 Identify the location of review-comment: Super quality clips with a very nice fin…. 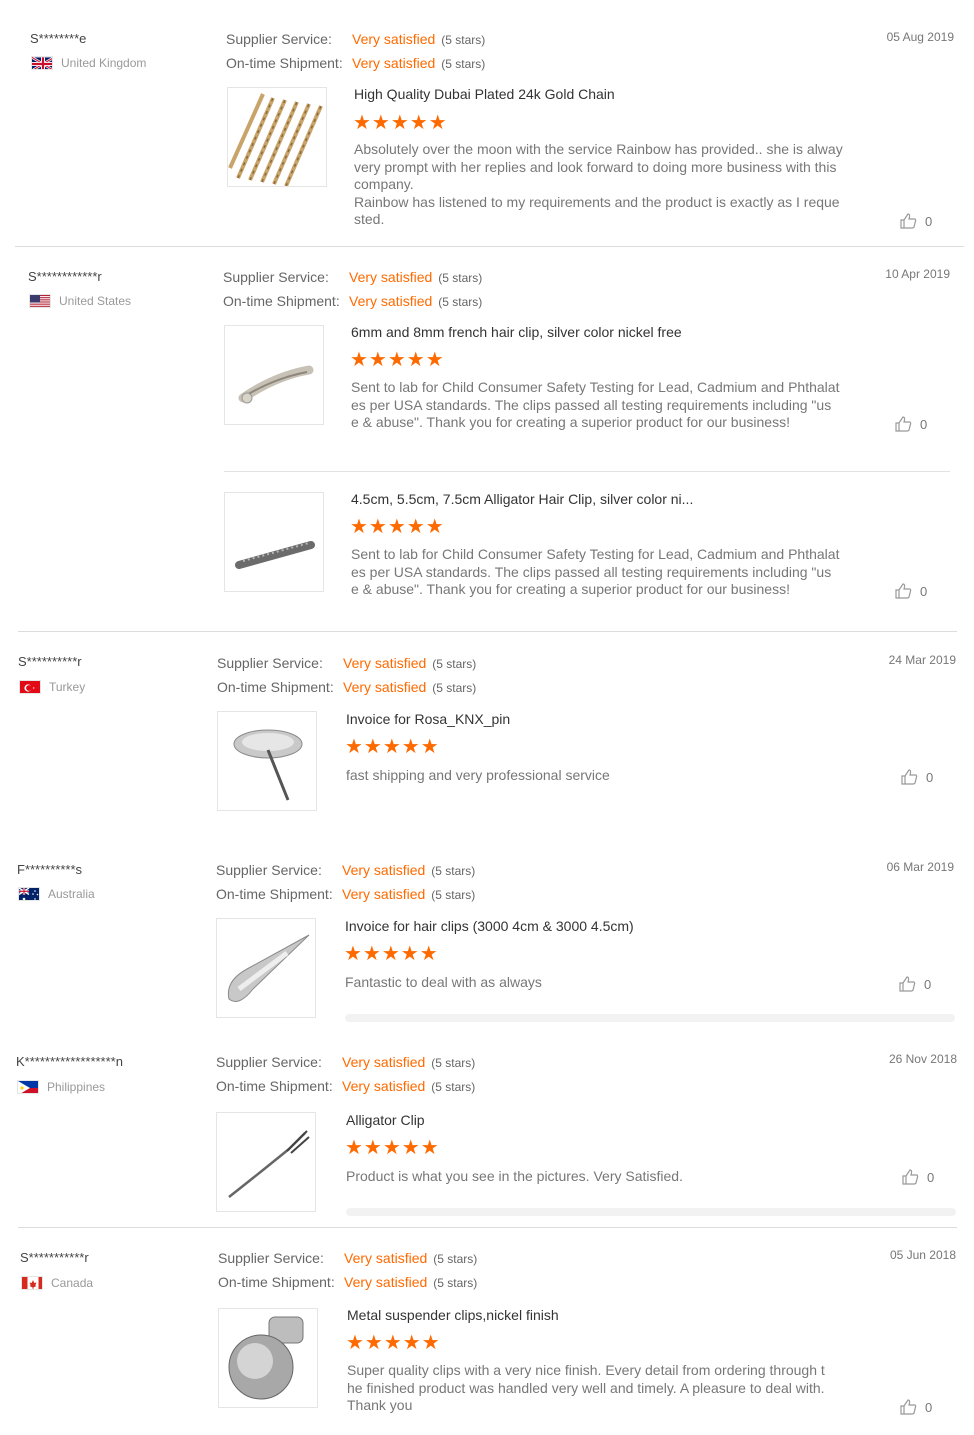
(586, 1387).